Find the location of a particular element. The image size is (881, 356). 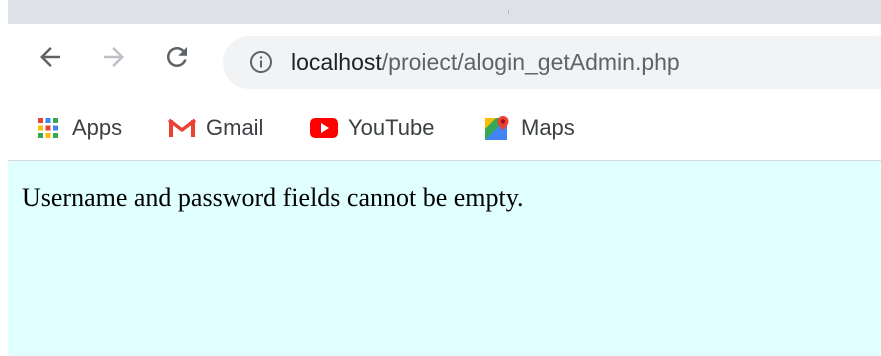

arrow-right-icon is located at coordinates (114, 57).